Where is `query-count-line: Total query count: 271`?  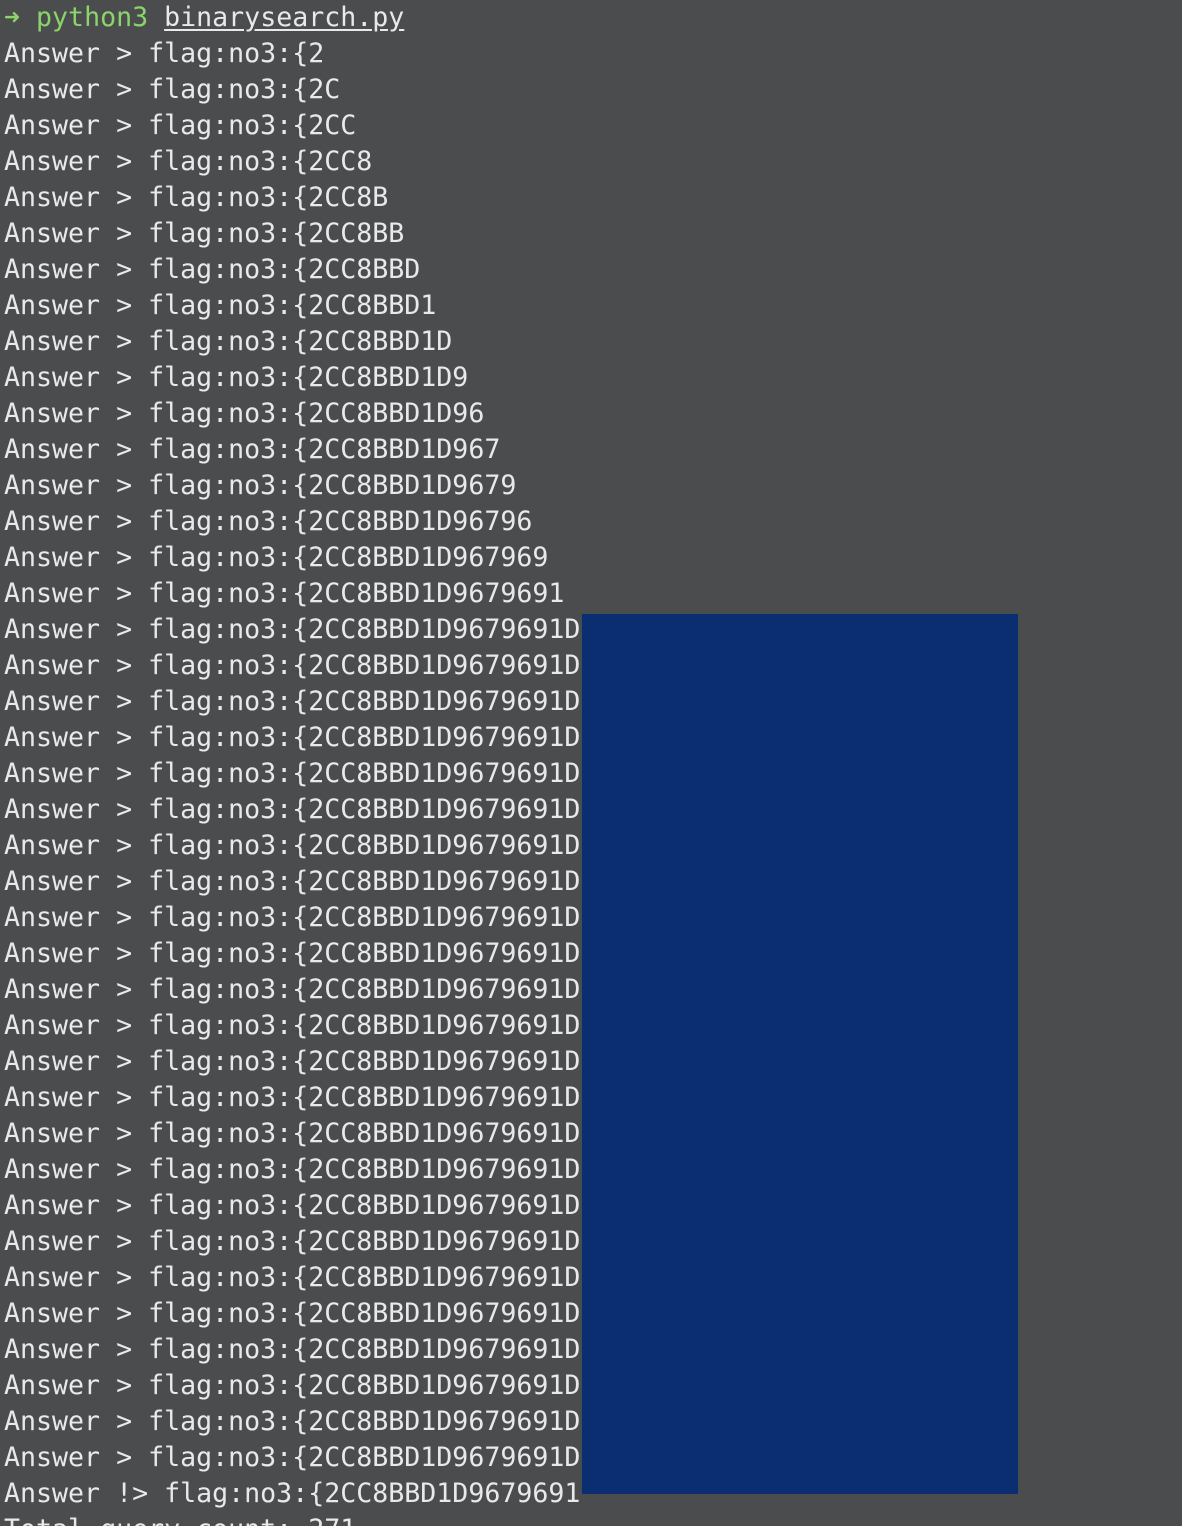
query-count-line: Total query count: 271 is located at coordinates (292, 1519).